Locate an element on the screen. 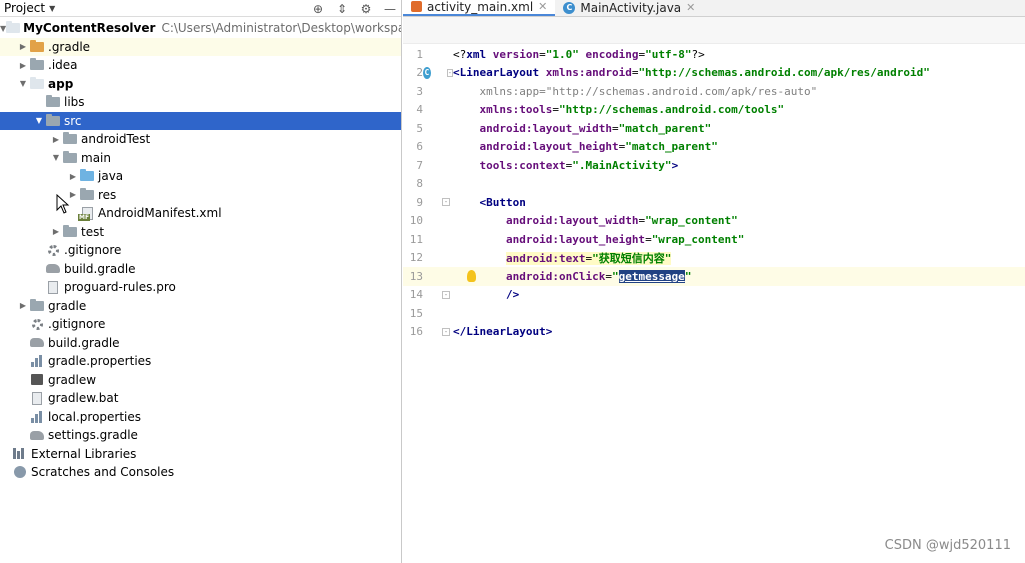  tab-label: MainActivity.java is located at coordinates (631, 7).